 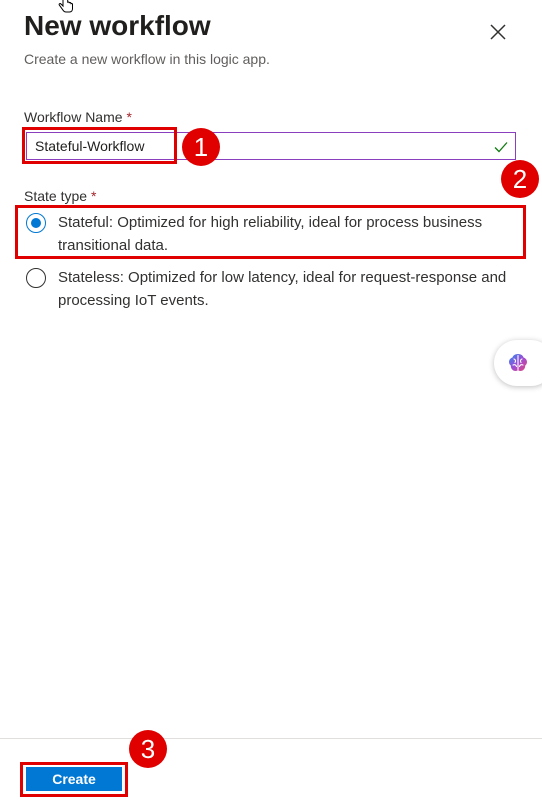 I want to click on radio-button-stateless, so click(x=36, y=278).